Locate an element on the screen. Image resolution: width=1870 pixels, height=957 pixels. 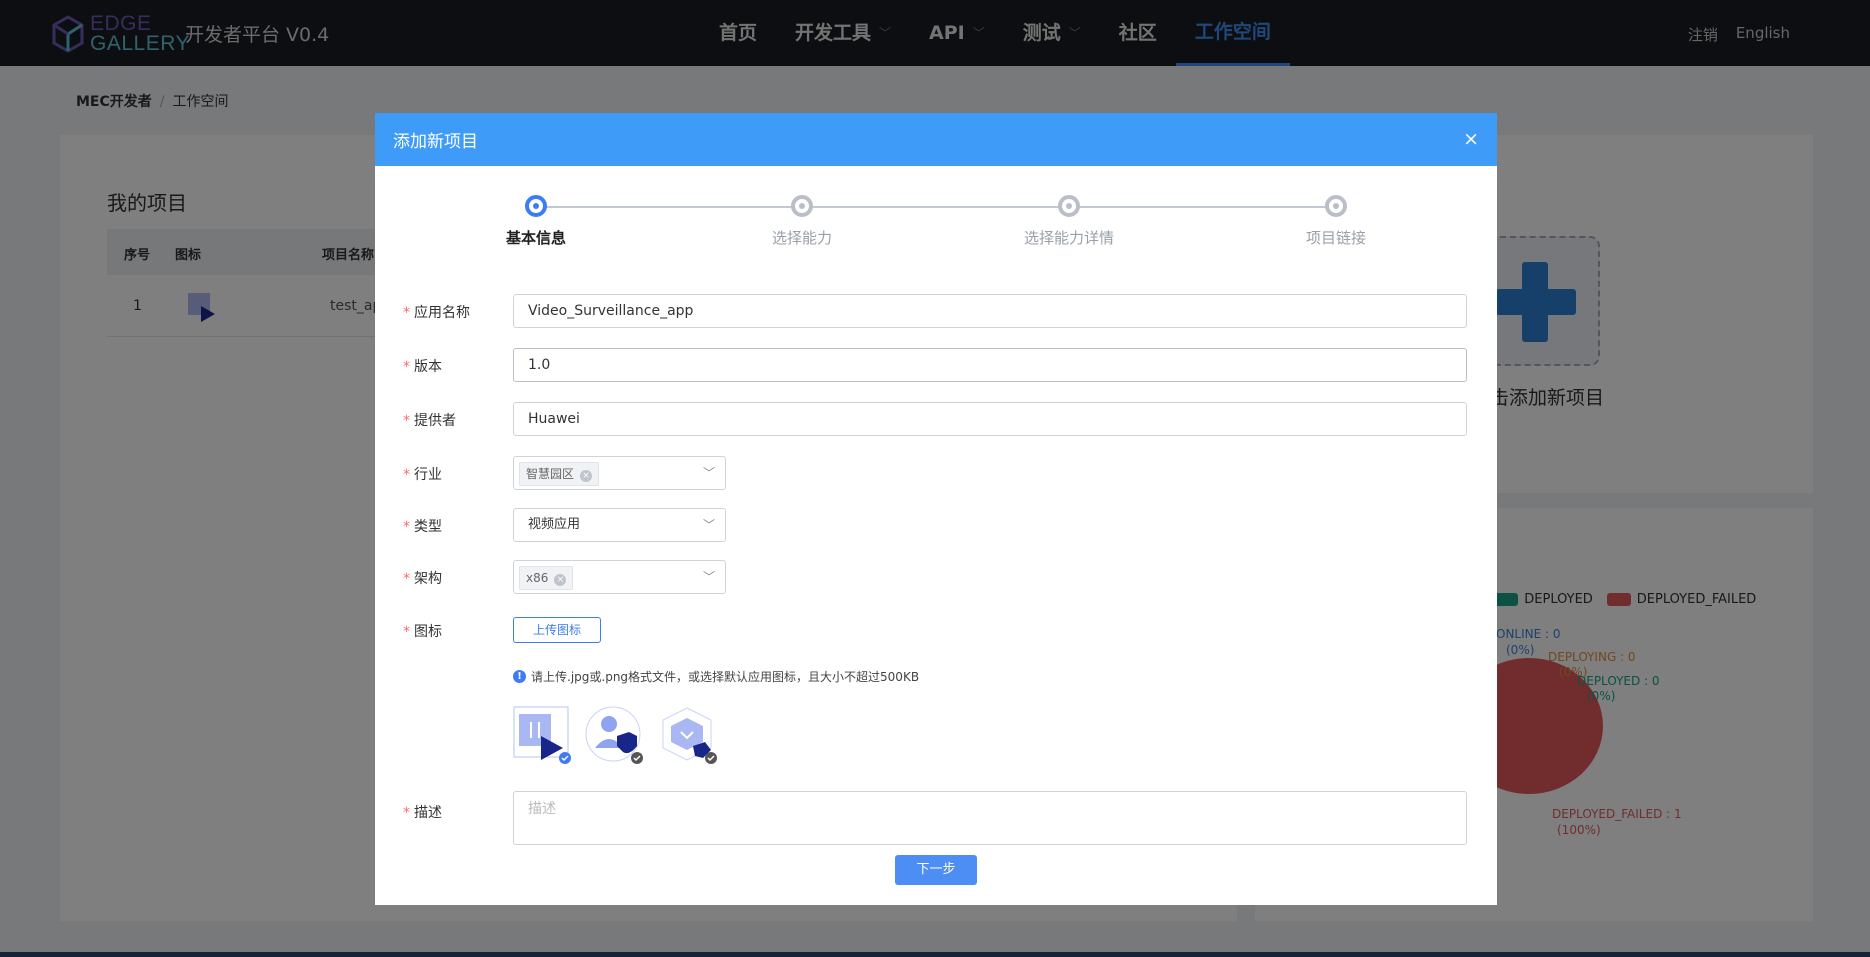
desc-label: * 描述 is located at coordinates (422, 813).